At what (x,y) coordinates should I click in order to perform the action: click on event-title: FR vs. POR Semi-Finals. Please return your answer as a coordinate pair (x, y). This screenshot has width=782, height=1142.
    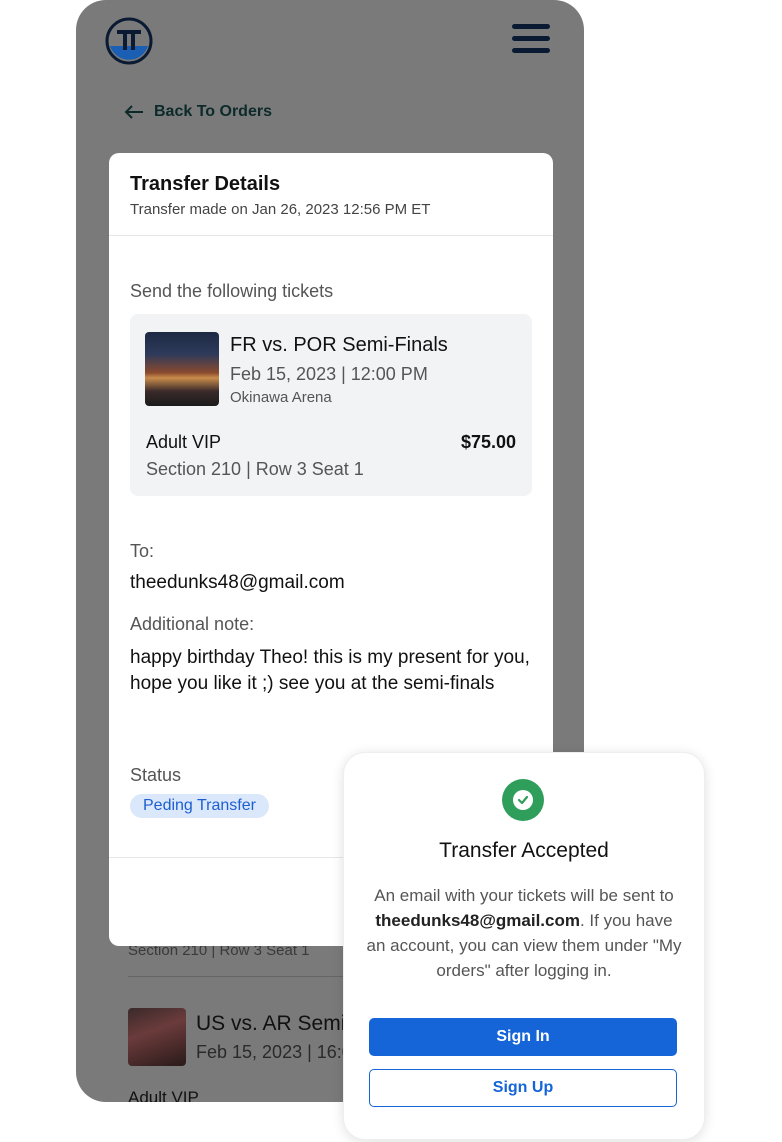
    Looking at the image, I should click on (339, 345).